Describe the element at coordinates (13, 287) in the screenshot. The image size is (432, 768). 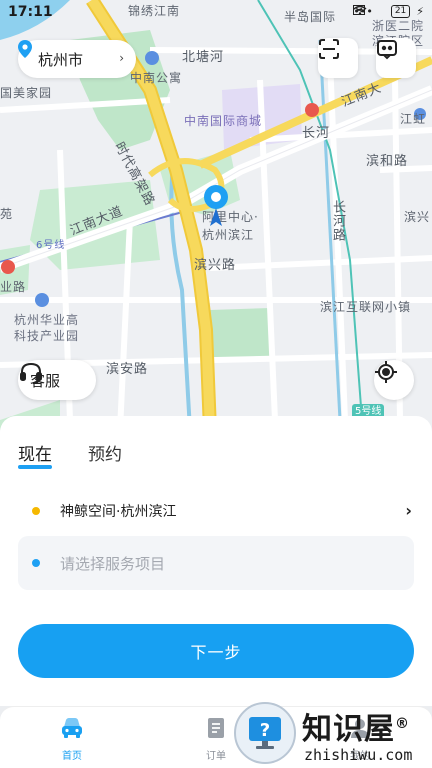
I see `map-label: 业路` at that location.